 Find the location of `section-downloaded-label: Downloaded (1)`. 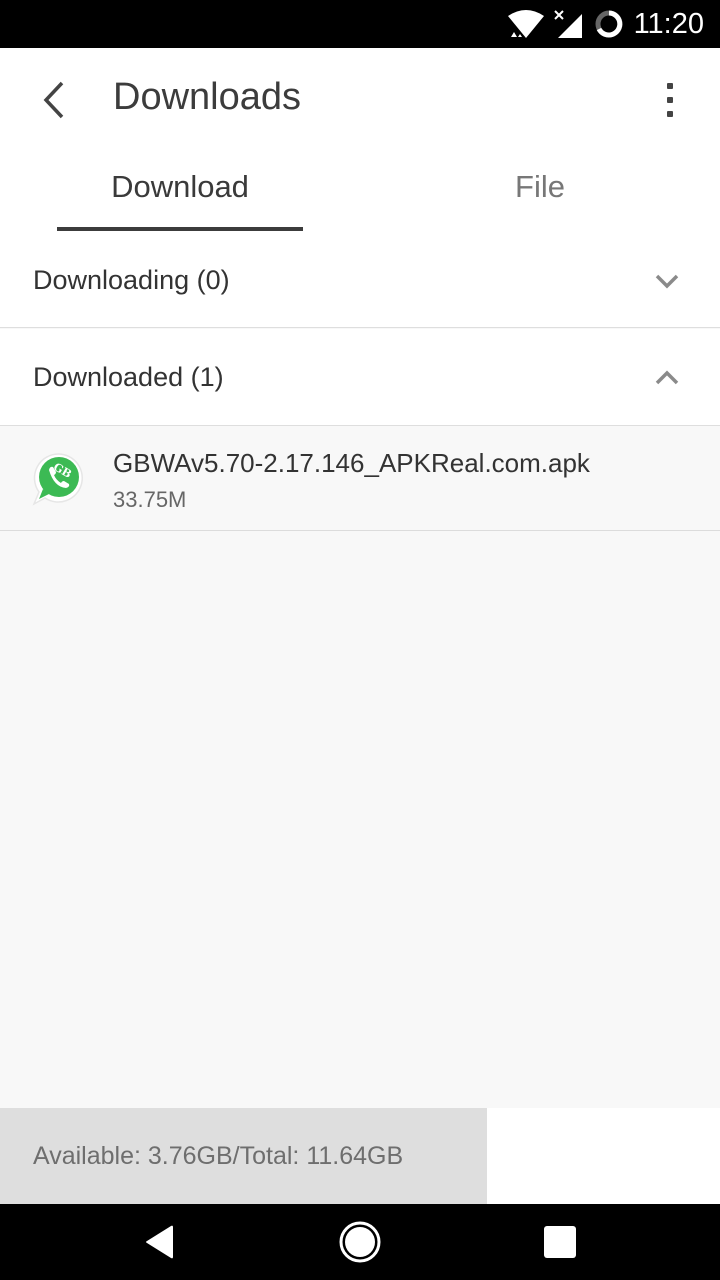

section-downloaded-label: Downloaded (1) is located at coordinates (128, 376).